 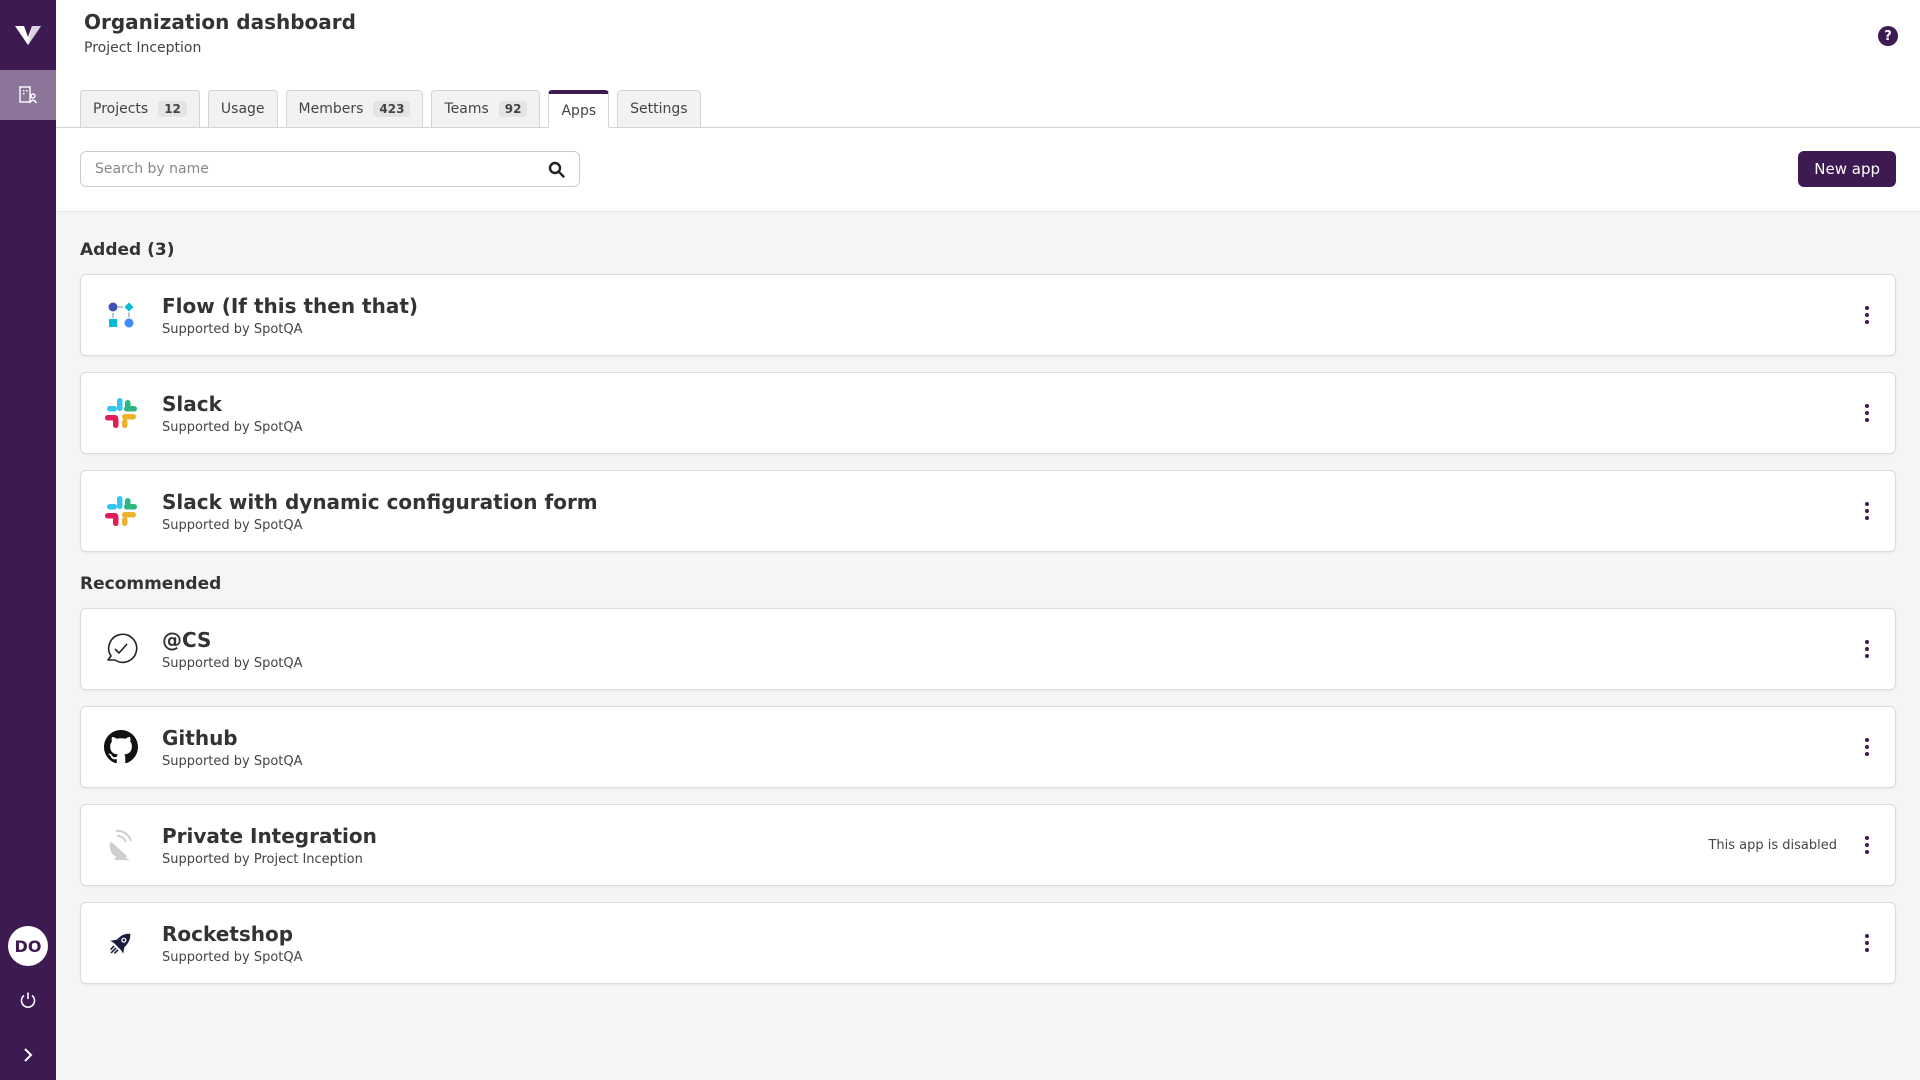 What do you see at coordinates (228, 934) in the screenshot?
I see `app-name: Rocketshop` at bounding box center [228, 934].